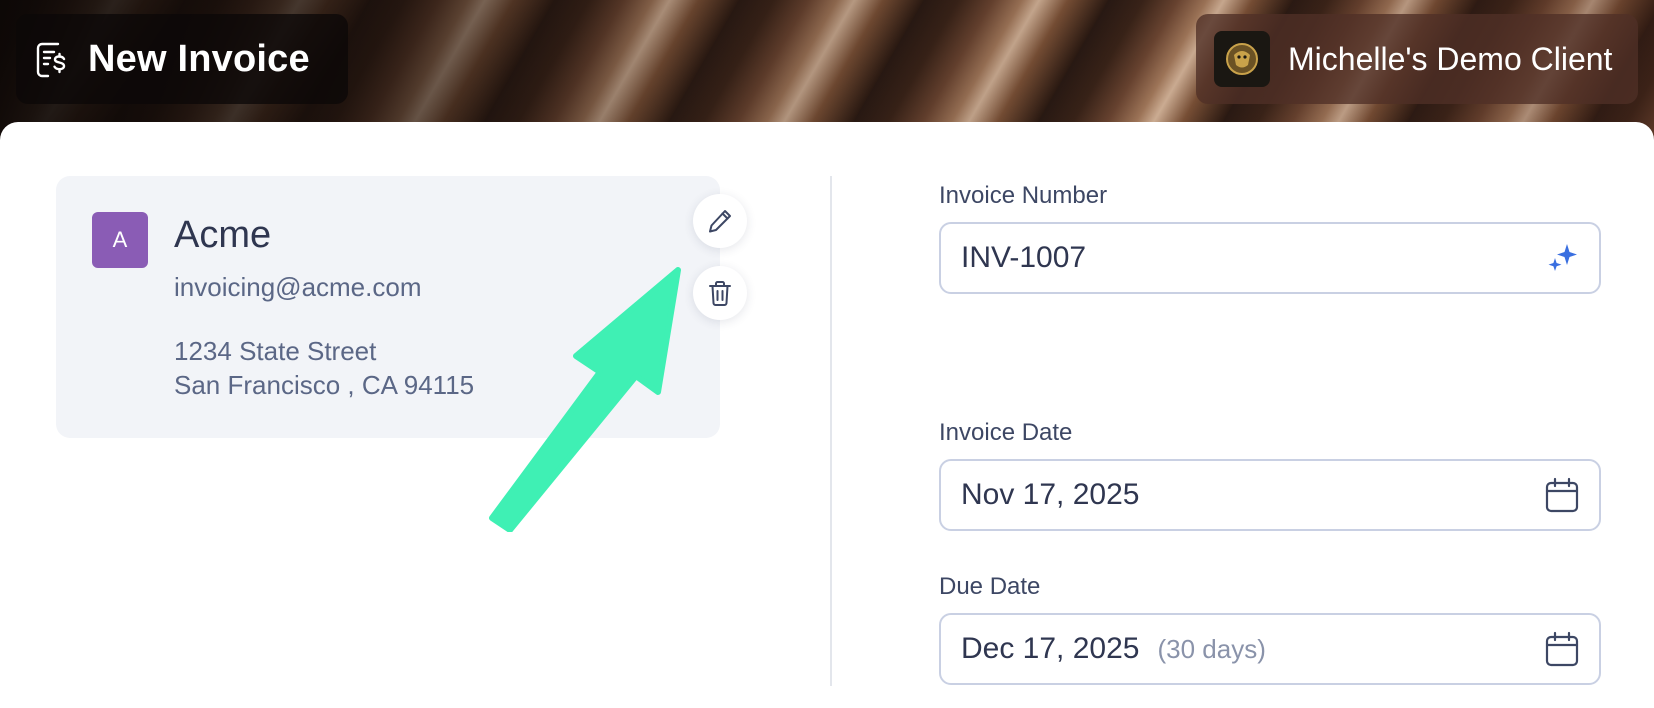  Describe the element at coordinates (831, 431) in the screenshot. I see `column-divider` at that location.